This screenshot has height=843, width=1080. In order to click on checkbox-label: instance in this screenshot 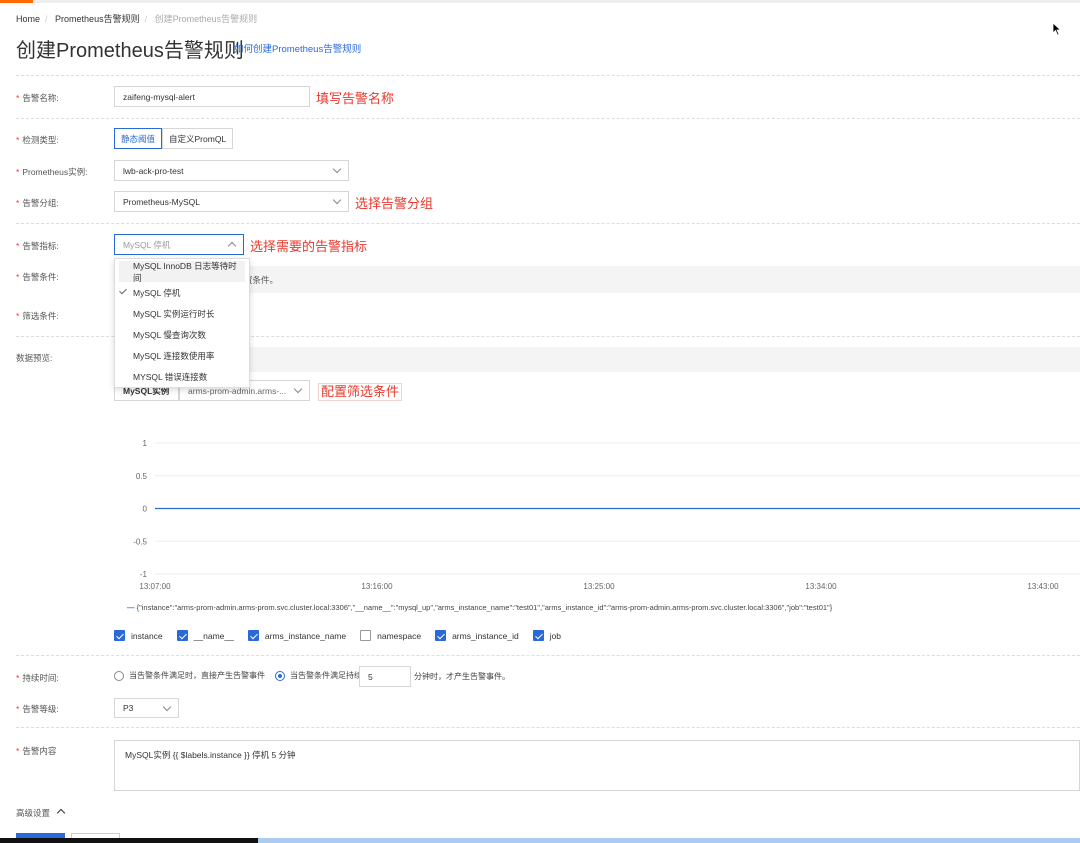, I will do `click(147, 635)`.